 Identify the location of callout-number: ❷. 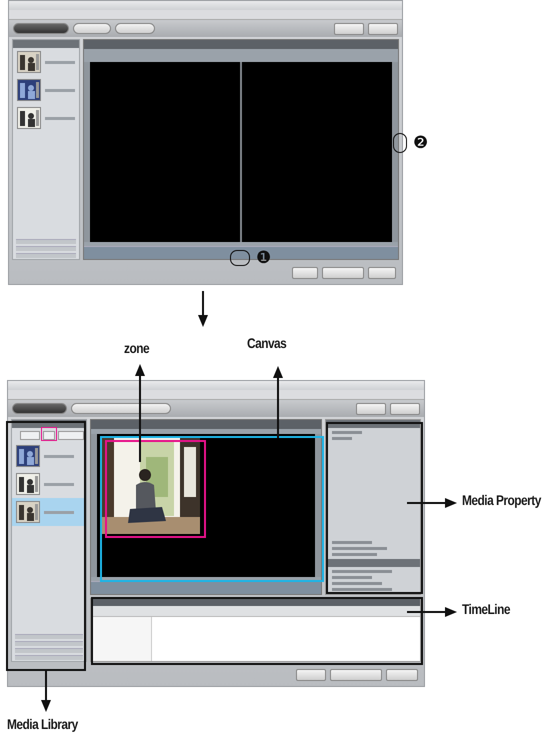
(420, 143).